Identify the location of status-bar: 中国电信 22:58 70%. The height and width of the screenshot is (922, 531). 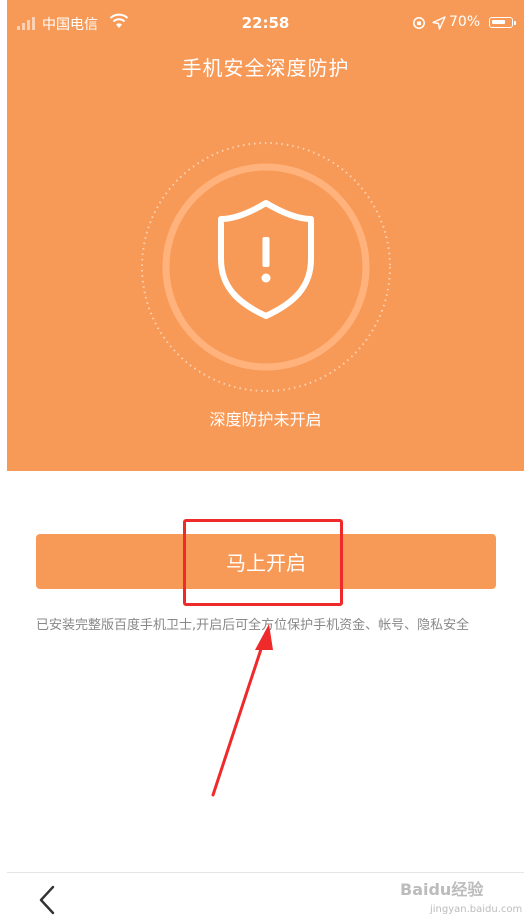
(265, 23).